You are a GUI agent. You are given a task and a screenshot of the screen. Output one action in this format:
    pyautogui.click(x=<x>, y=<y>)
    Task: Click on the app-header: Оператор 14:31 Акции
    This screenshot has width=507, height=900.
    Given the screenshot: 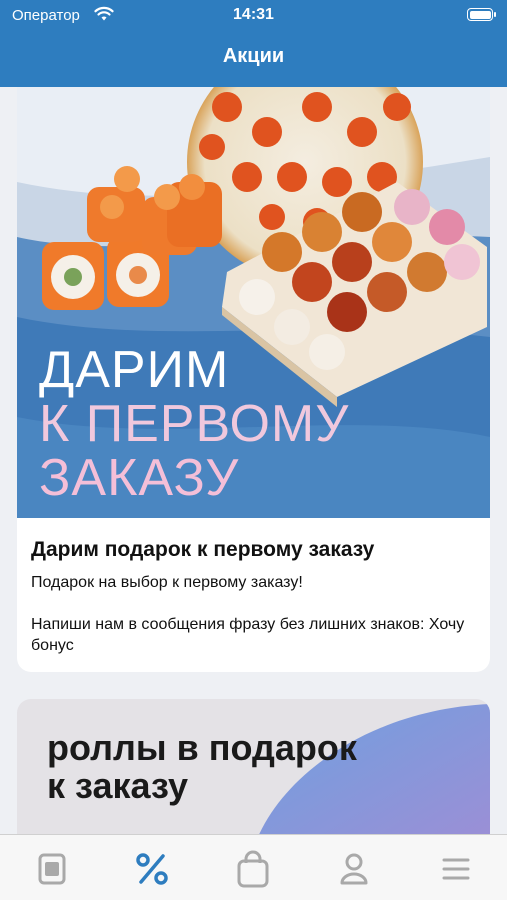 What is the action you would take?
    pyautogui.click(x=253, y=43)
    